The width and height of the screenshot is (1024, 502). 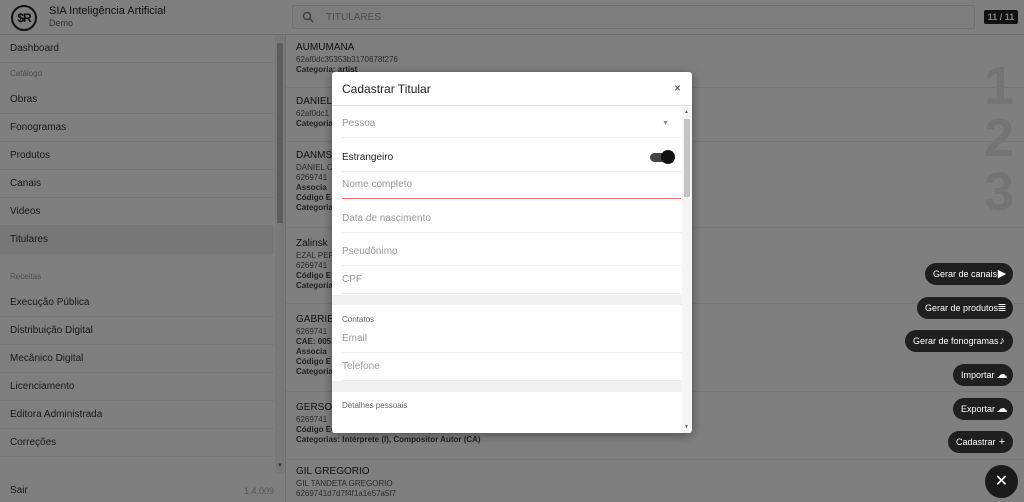 What do you see at coordinates (507, 412) in the screenshot?
I see `detalhes-card: Detalhes pessoais` at bounding box center [507, 412].